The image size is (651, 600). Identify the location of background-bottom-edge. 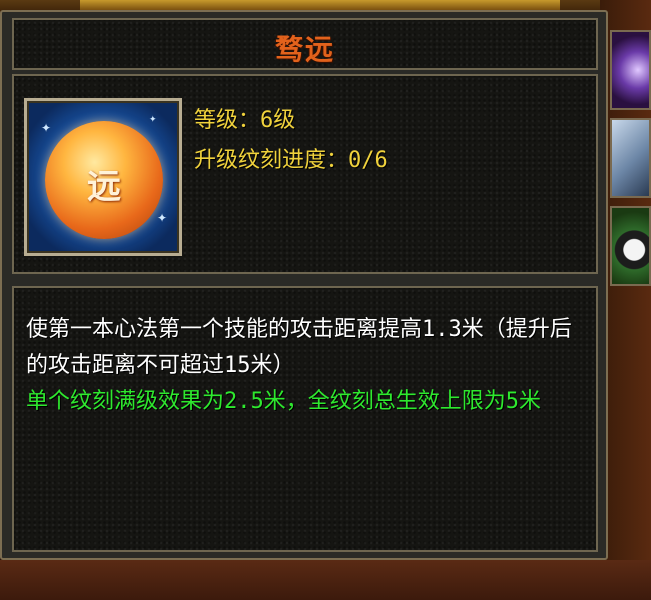
(325, 580).